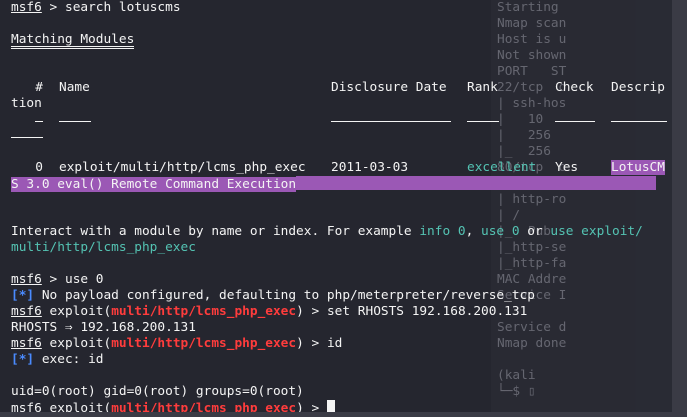 The image size is (687, 417). Describe the element at coordinates (341, 8) in the screenshot. I see `search-command-line: msf6 > search lotuscms` at that location.